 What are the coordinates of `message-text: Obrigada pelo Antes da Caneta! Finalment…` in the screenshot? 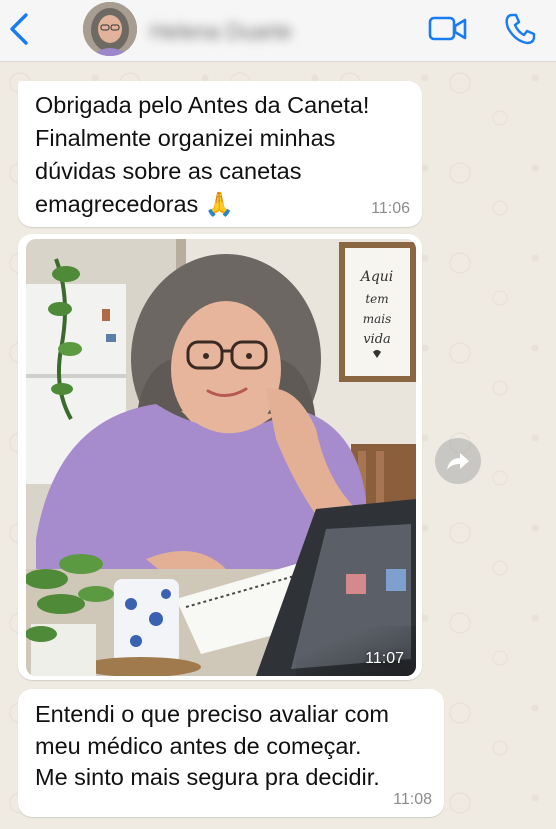 It's located at (202, 154).